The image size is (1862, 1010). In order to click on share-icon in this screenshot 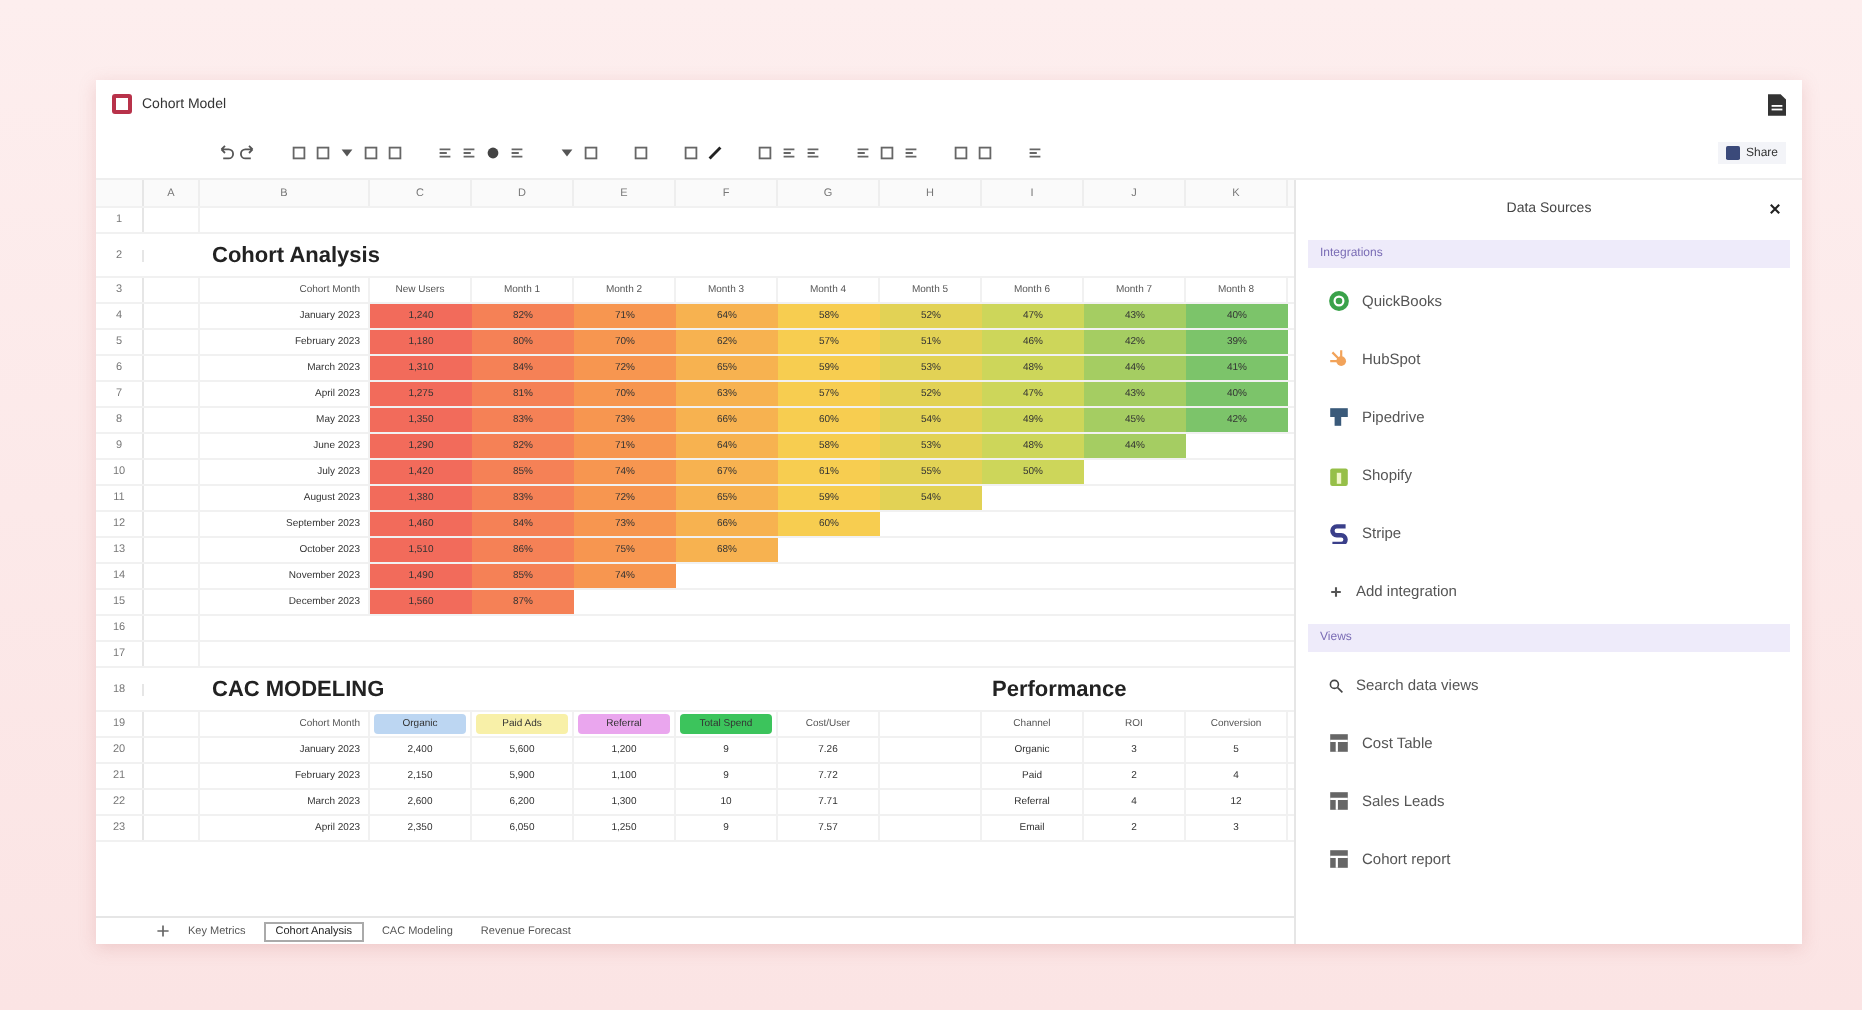, I will do `click(1732, 153)`.